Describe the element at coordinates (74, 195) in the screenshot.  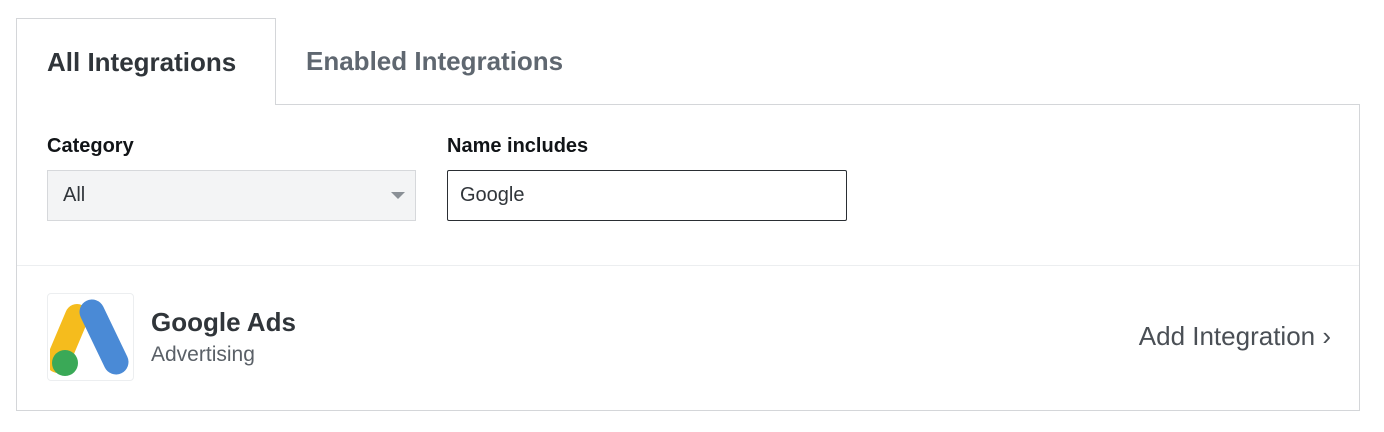
I see `category-select-value: All` at that location.